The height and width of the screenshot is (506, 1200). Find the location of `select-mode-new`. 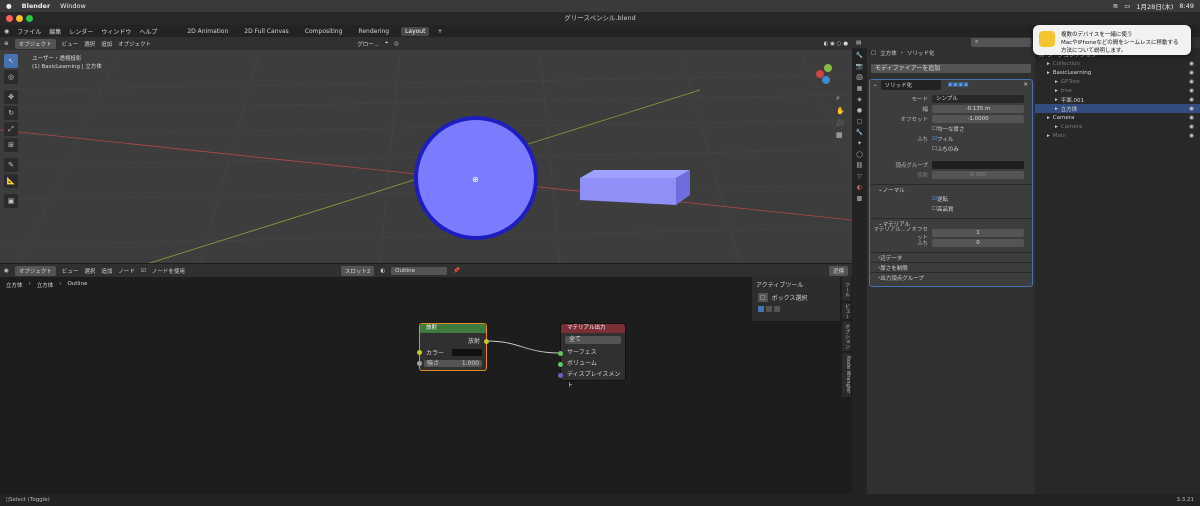

select-mode-new is located at coordinates (761, 309).